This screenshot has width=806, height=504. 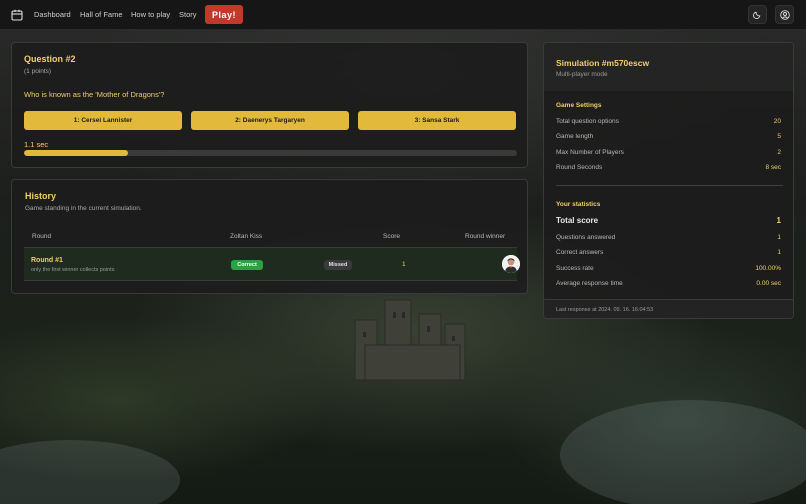 I want to click on stat-label: Average response time, so click(x=589, y=283).